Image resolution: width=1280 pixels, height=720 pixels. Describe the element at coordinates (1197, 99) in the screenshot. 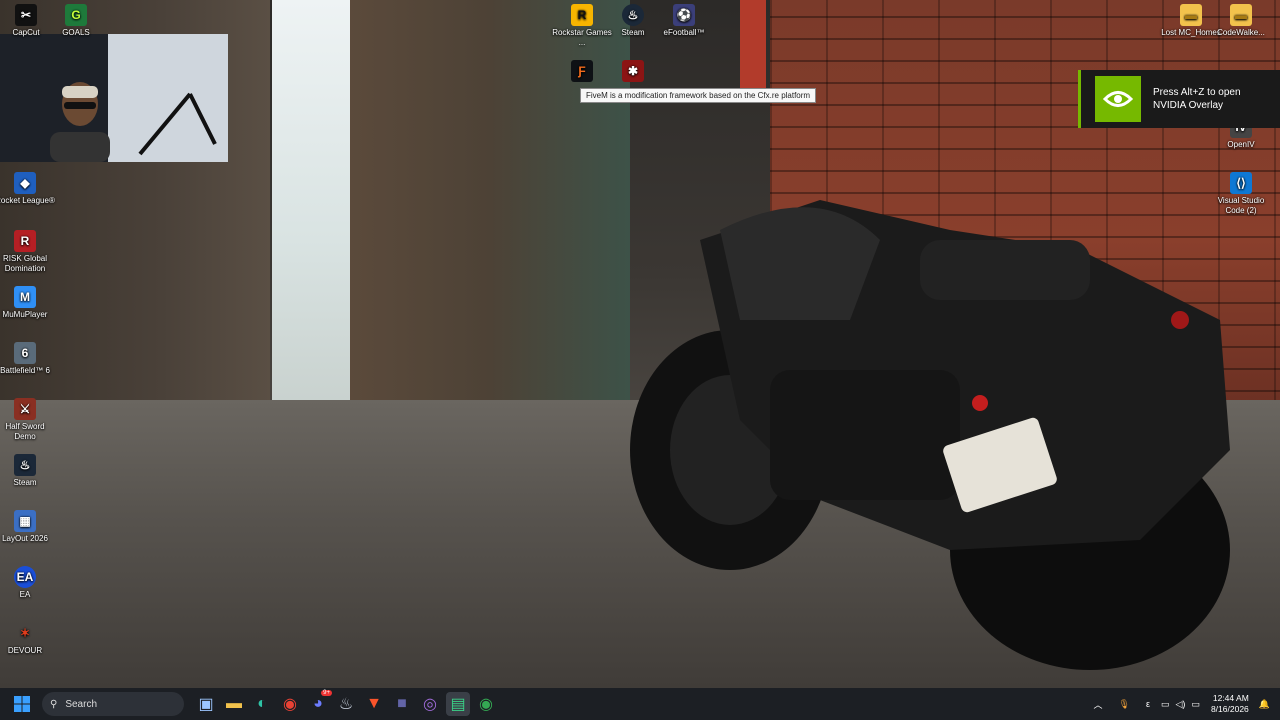

I see `nvidia-toast-text: Press Alt+Z to open NVIDIA Overlay` at that location.